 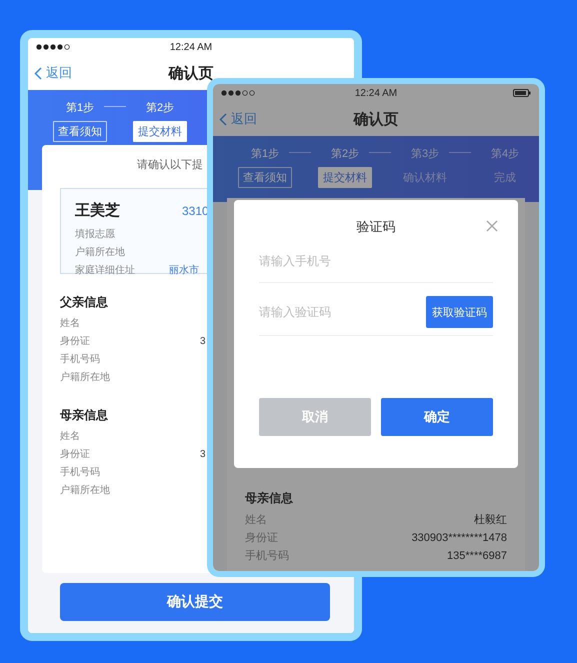 What do you see at coordinates (105, 271) in the screenshot?
I see `field-label: 家庭详细住址` at bounding box center [105, 271].